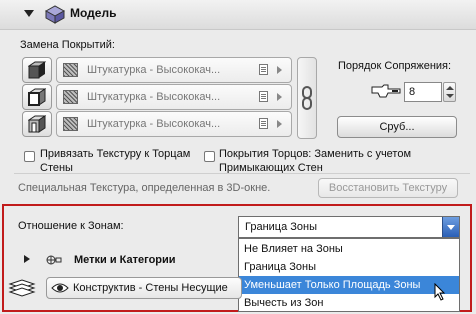 The height and width of the screenshot is (314, 476). I want to click on link-chain-button, so click(307, 98).